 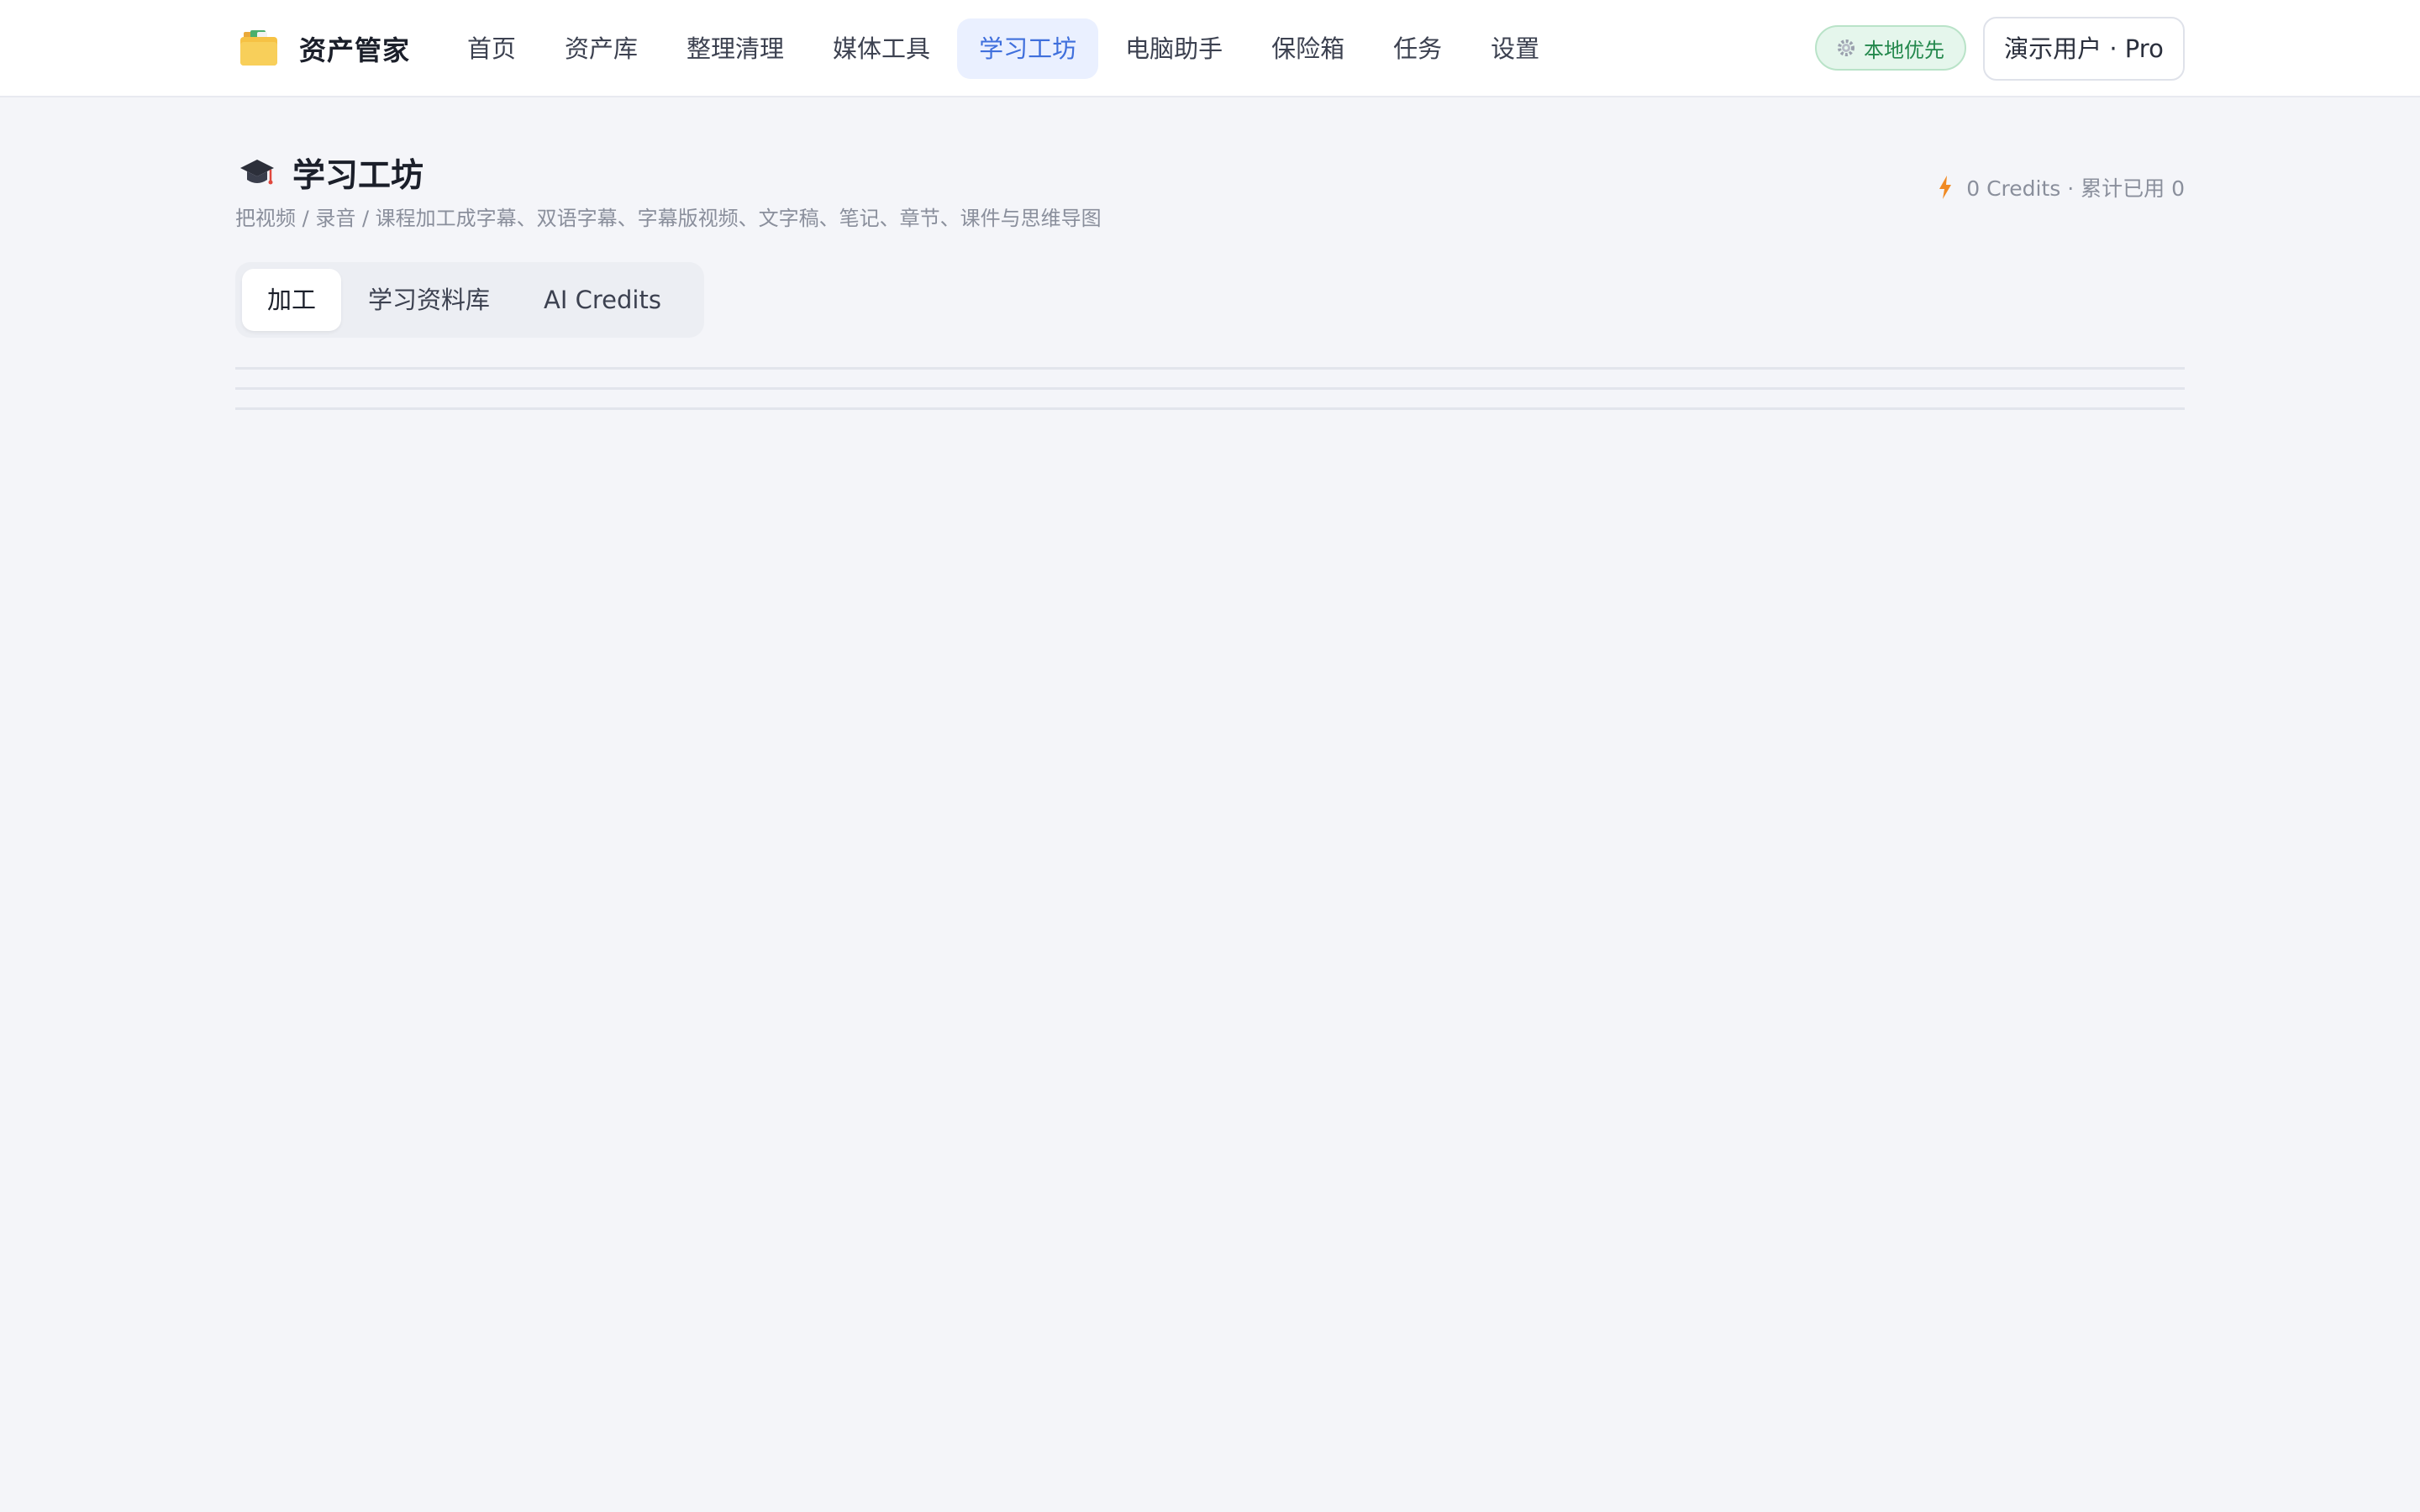 I want to click on nav-item-organize: 整理清理, so click(x=735, y=48).